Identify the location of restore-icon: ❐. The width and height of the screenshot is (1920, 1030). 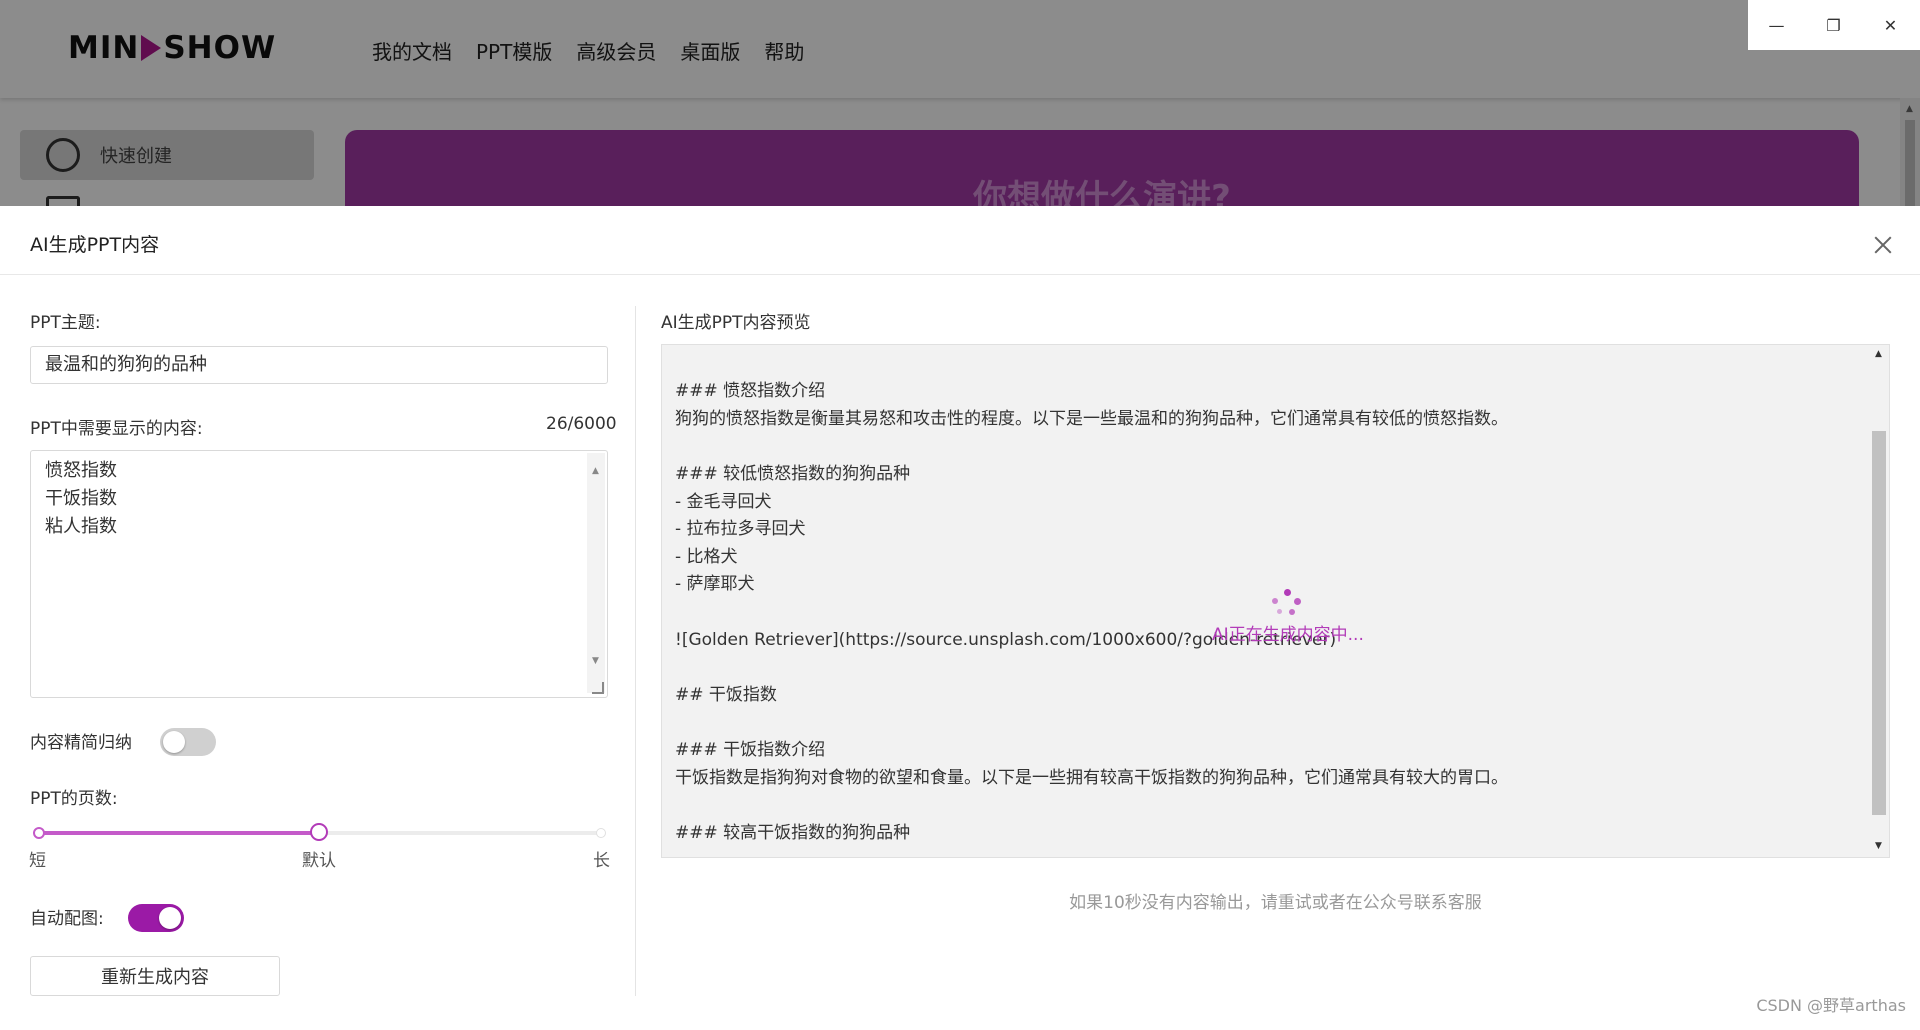
(1833, 25).